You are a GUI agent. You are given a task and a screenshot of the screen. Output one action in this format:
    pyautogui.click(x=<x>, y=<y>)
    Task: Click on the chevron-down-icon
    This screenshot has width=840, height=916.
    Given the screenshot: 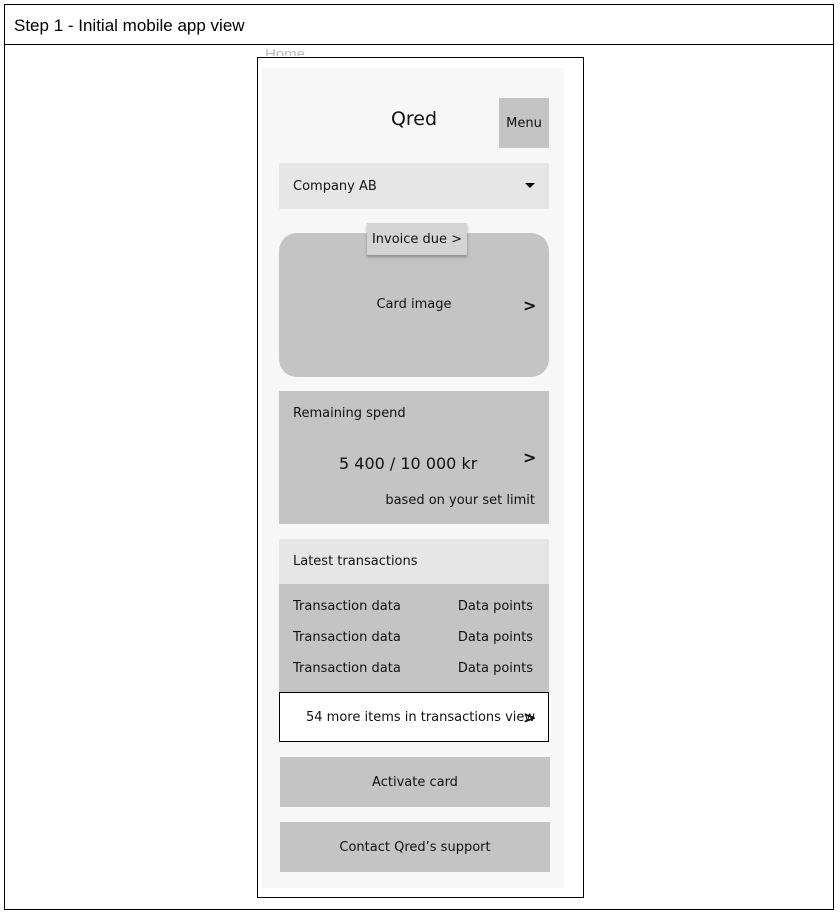 What is the action you would take?
    pyautogui.click(x=530, y=185)
    